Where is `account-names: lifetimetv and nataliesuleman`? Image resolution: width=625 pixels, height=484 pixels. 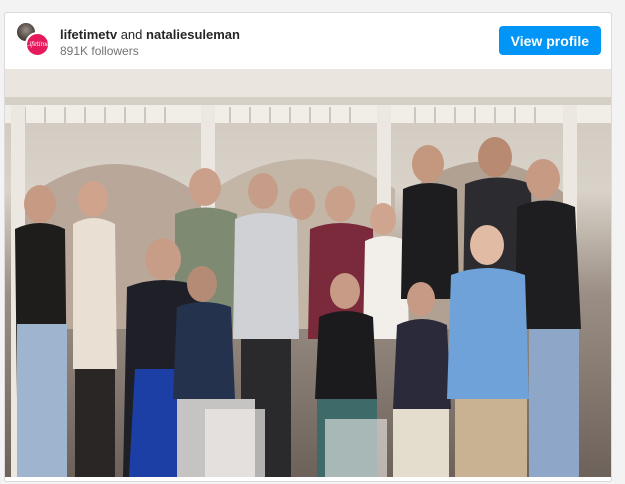
account-names: lifetimetv and nataliesuleman is located at coordinates (150, 34).